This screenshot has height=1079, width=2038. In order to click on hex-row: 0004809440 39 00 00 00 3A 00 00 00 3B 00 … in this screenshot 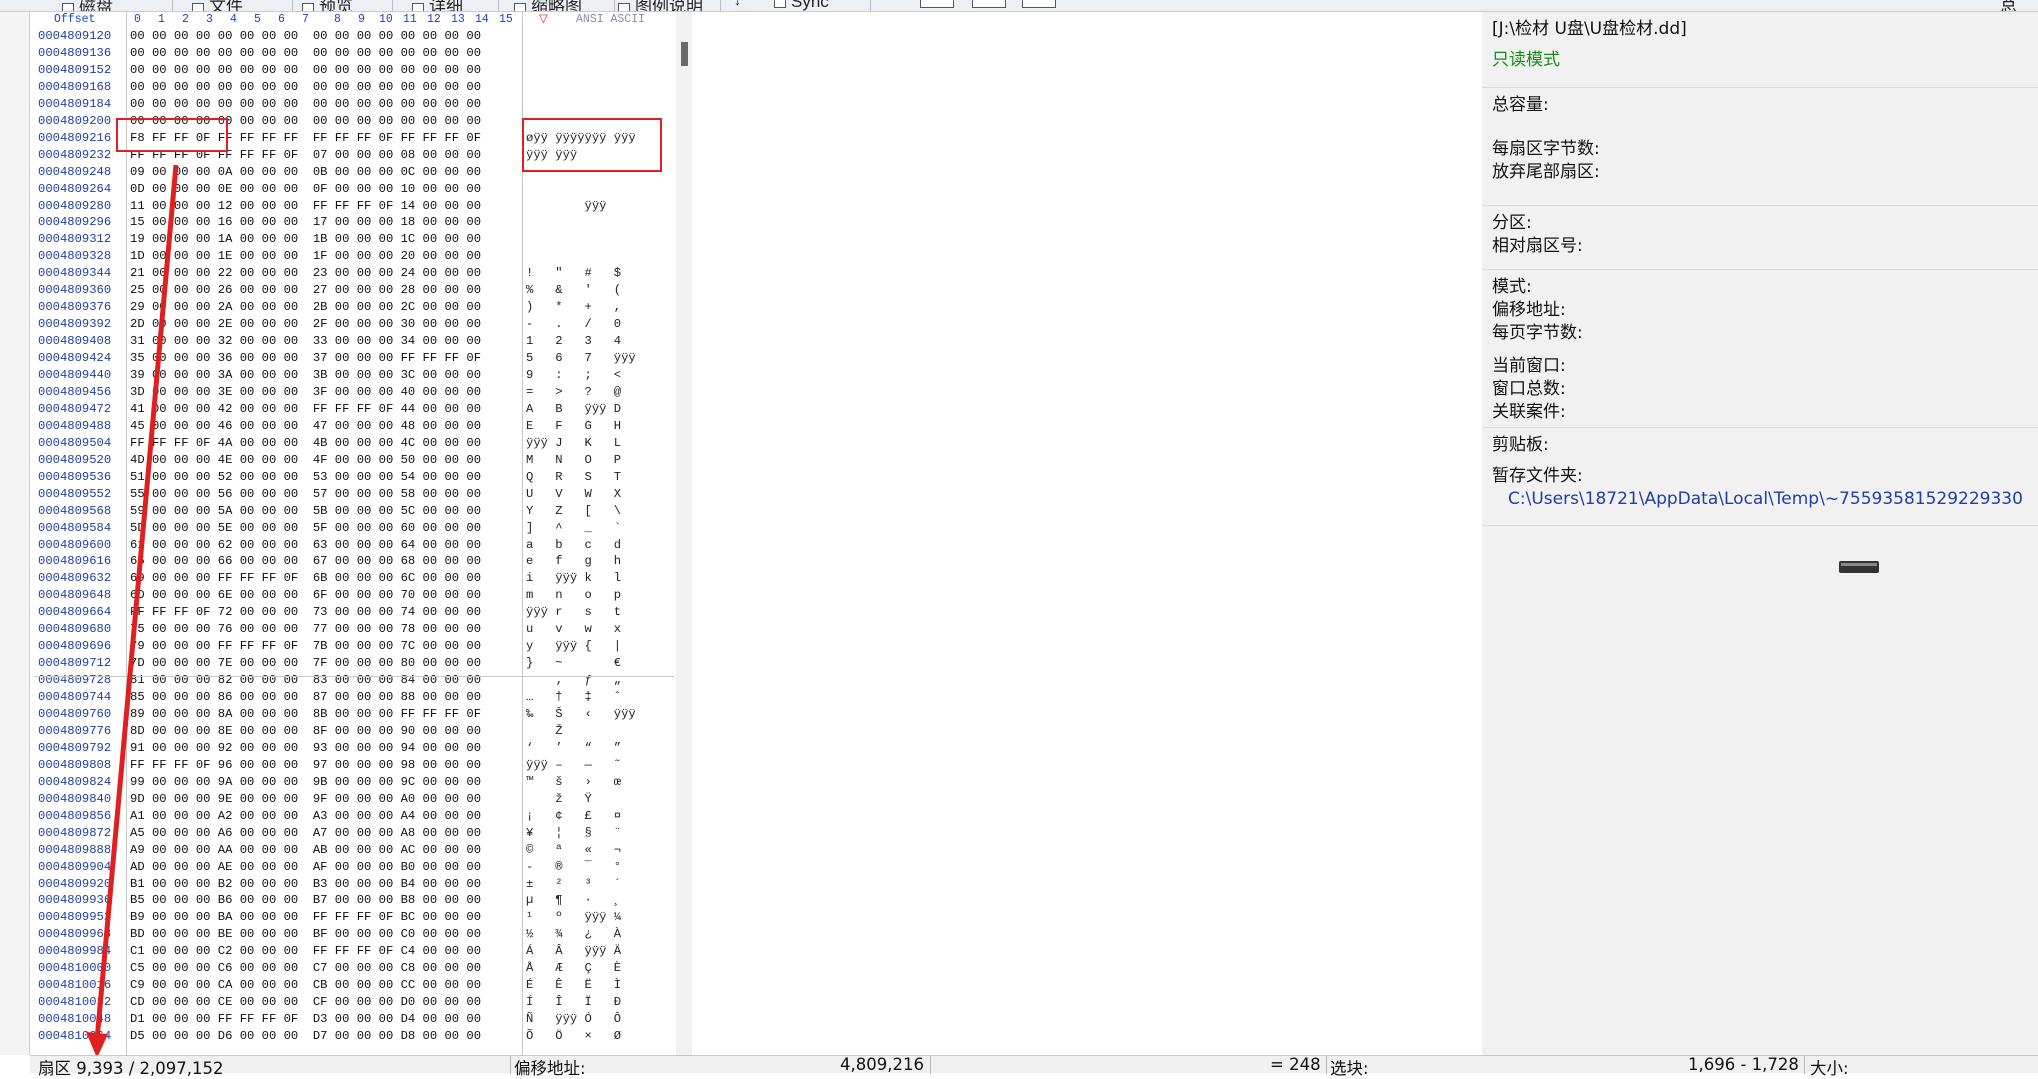, I will do `click(354, 375)`.